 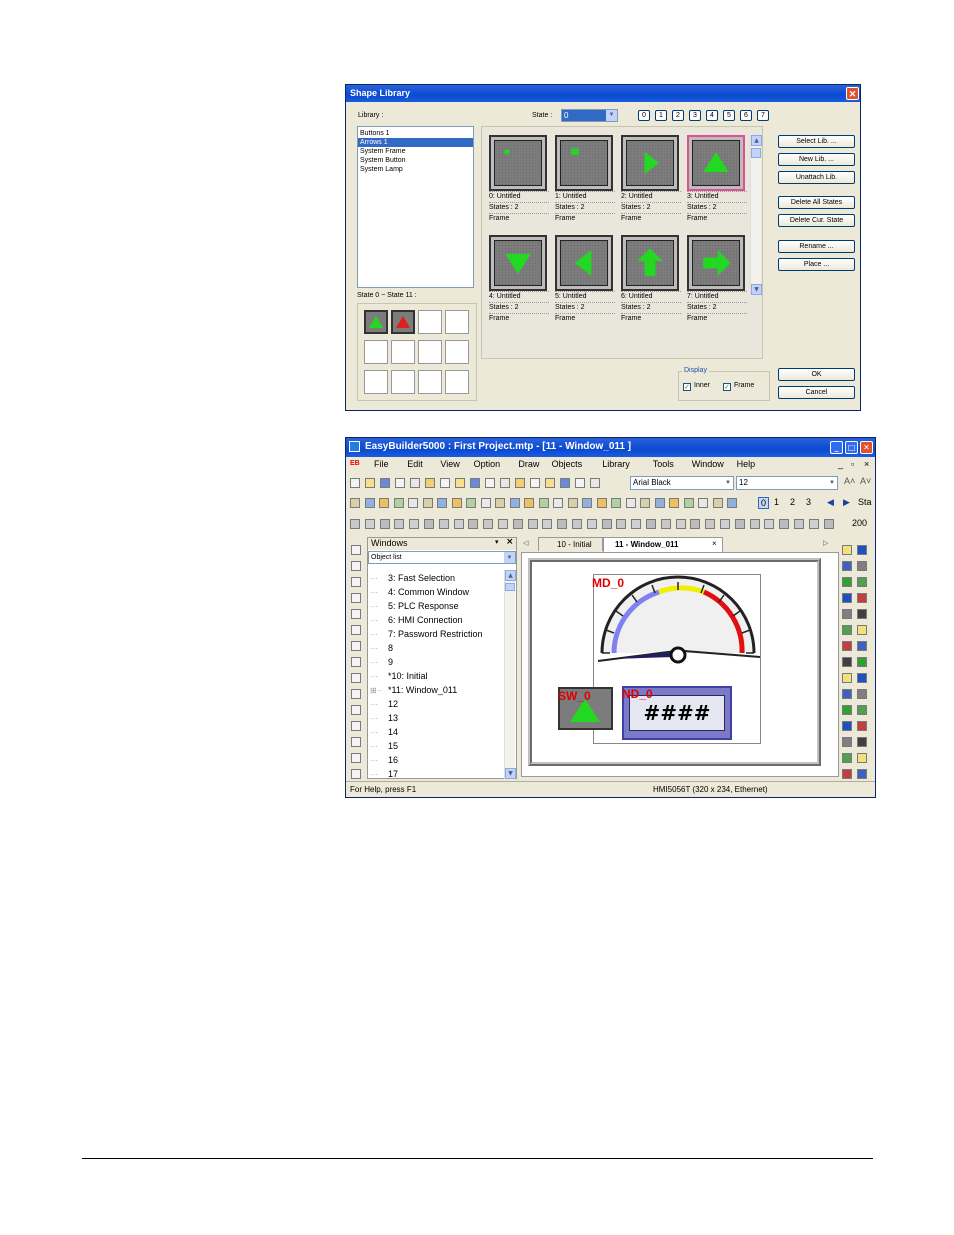 What do you see at coordinates (851, 447) in the screenshot?
I see `maximize-icon: □` at bounding box center [851, 447].